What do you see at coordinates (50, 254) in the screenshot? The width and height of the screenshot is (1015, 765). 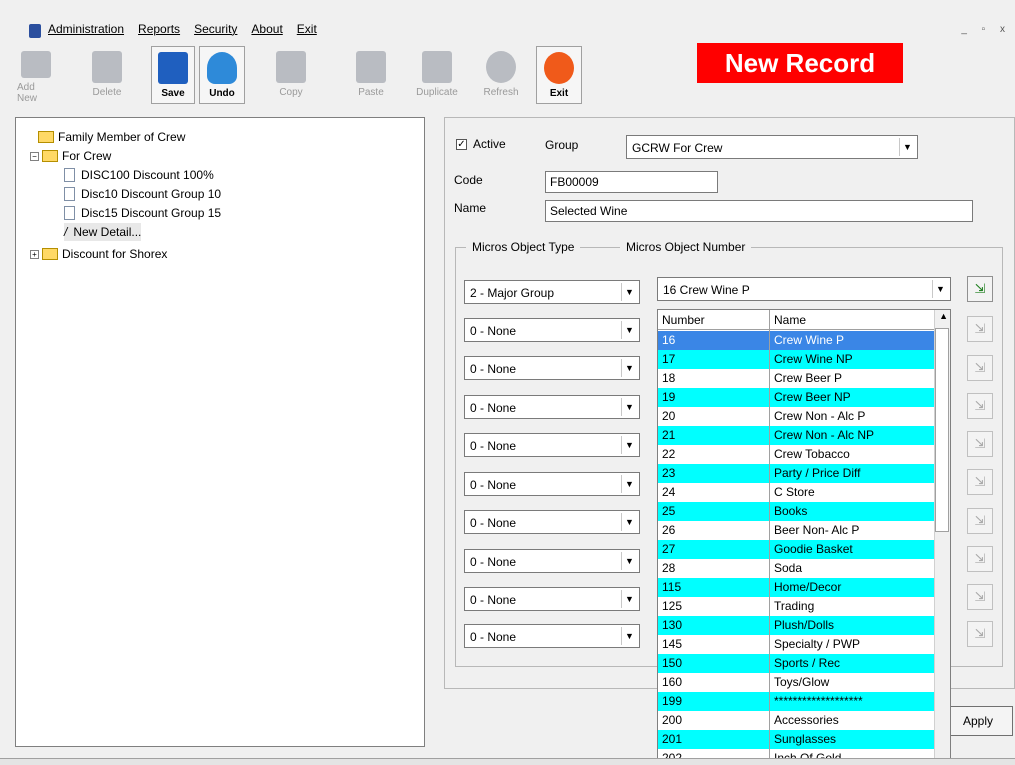 I see `folder-icon` at bounding box center [50, 254].